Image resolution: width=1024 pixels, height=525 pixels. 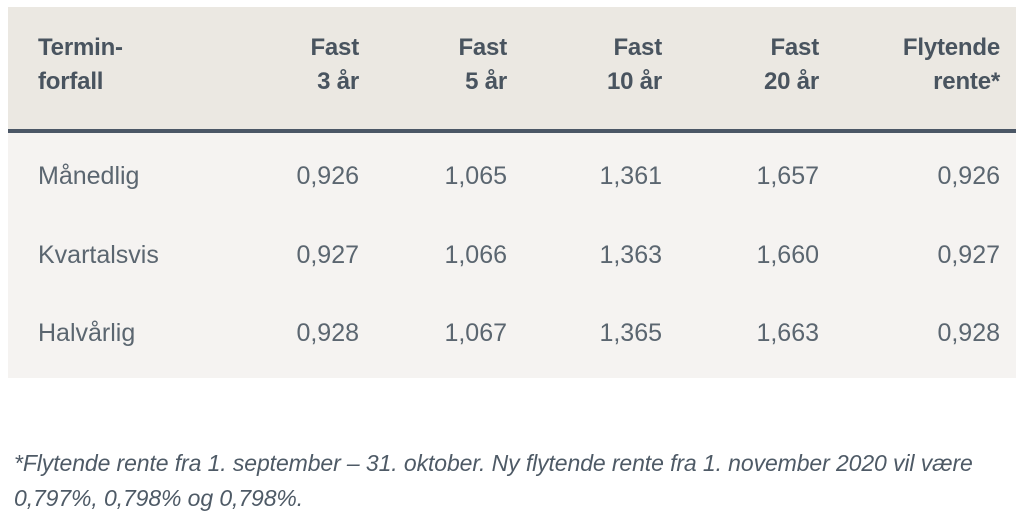 What do you see at coordinates (951, 47) in the screenshot?
I see `column-header-flytende-line1: Flytende` at bounding box center [951, 47].